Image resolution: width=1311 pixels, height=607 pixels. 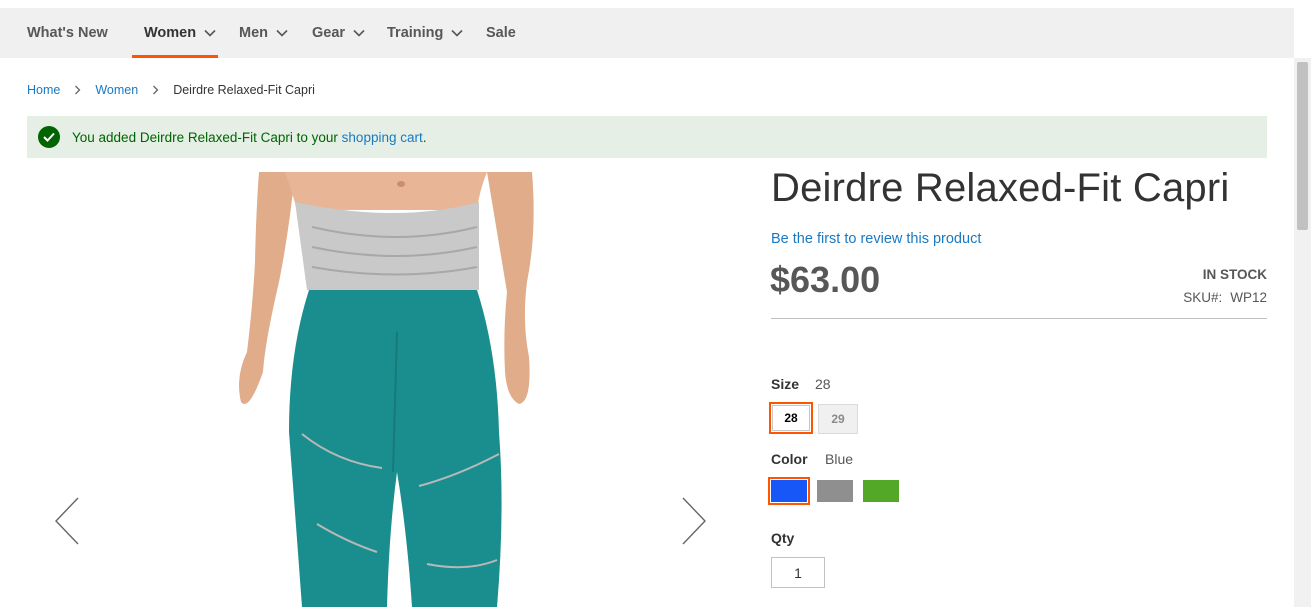 What do you see at coordinates (839, 459) in the screenshot?
I see `color-selected-value: Blue` at bounding box center [839, 459].